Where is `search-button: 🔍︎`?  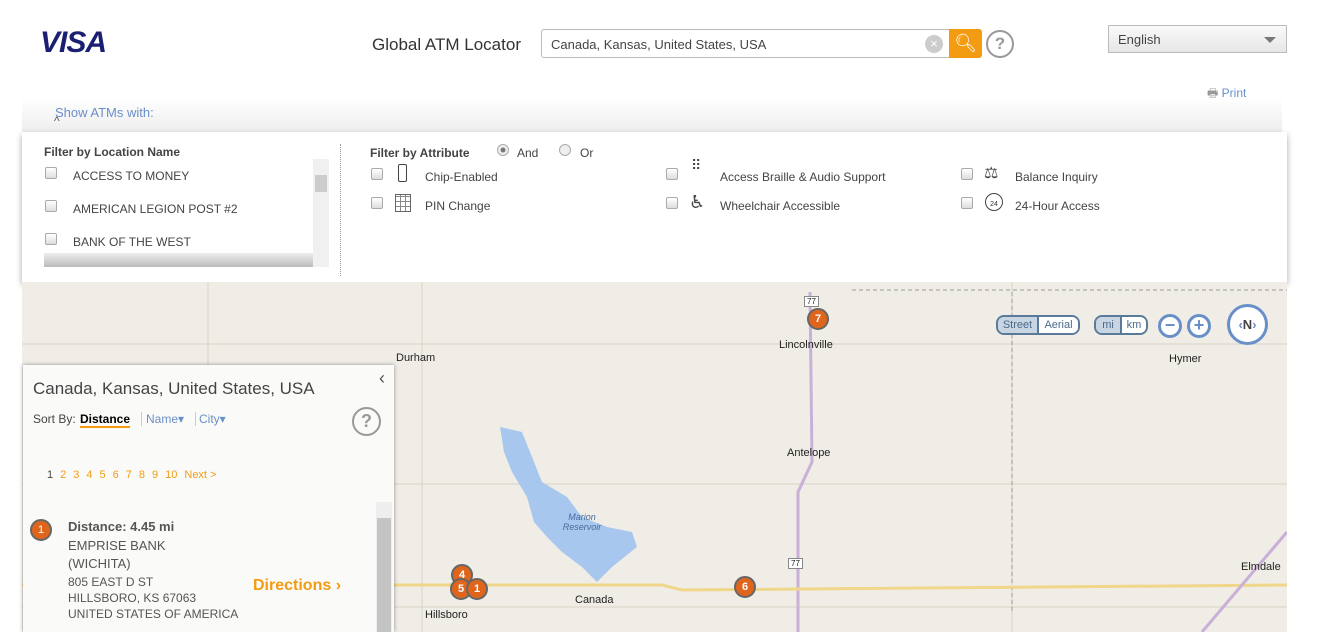 search-button: 🔍︎ is located at coordinates (965, 43).